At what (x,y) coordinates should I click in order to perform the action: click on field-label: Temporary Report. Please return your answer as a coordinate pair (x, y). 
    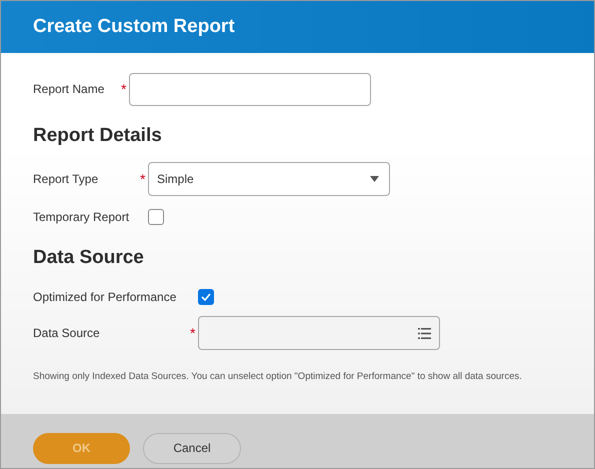
    Looking at the image, I should click on (81, 217).